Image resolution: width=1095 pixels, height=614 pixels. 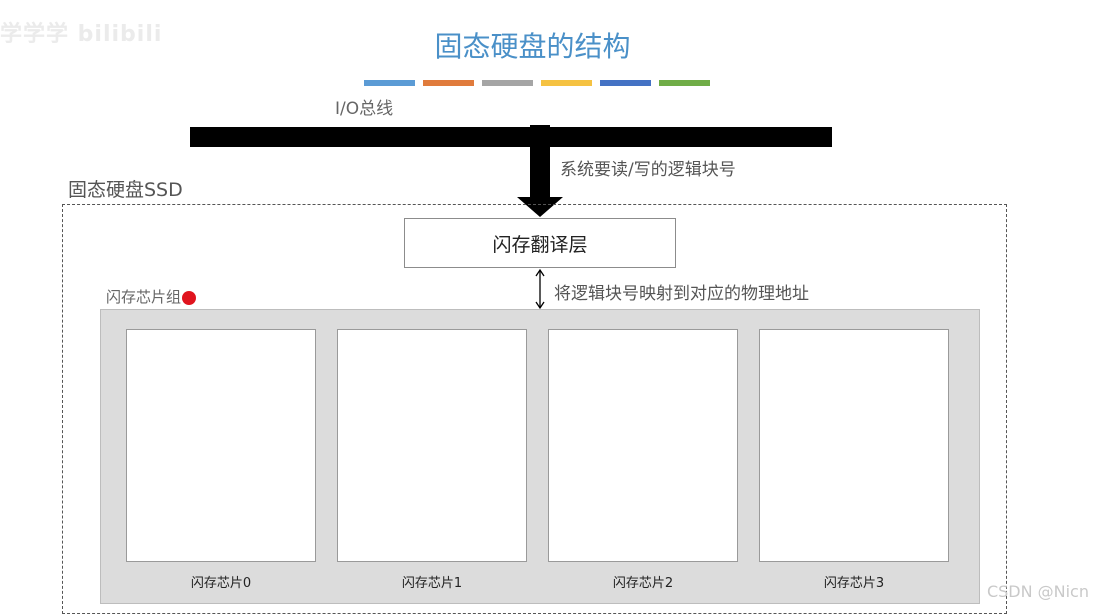 What do you see at coordinates (144, 297) in the screenshot?
I see `chip-group-label: 闪存芯片组` at bounding box center [144, 297].